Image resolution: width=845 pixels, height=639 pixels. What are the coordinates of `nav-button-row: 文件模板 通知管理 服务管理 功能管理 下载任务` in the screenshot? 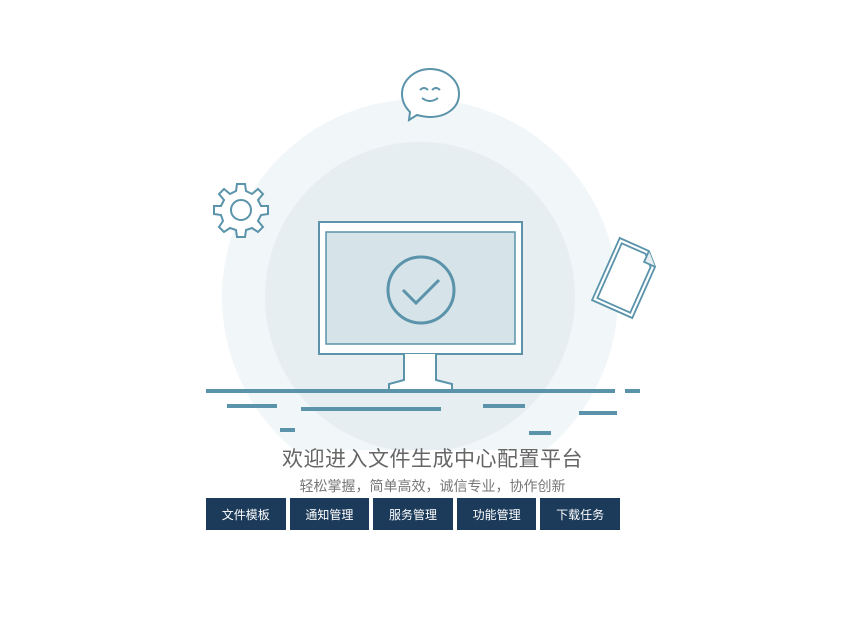 It's located at (413, 514).